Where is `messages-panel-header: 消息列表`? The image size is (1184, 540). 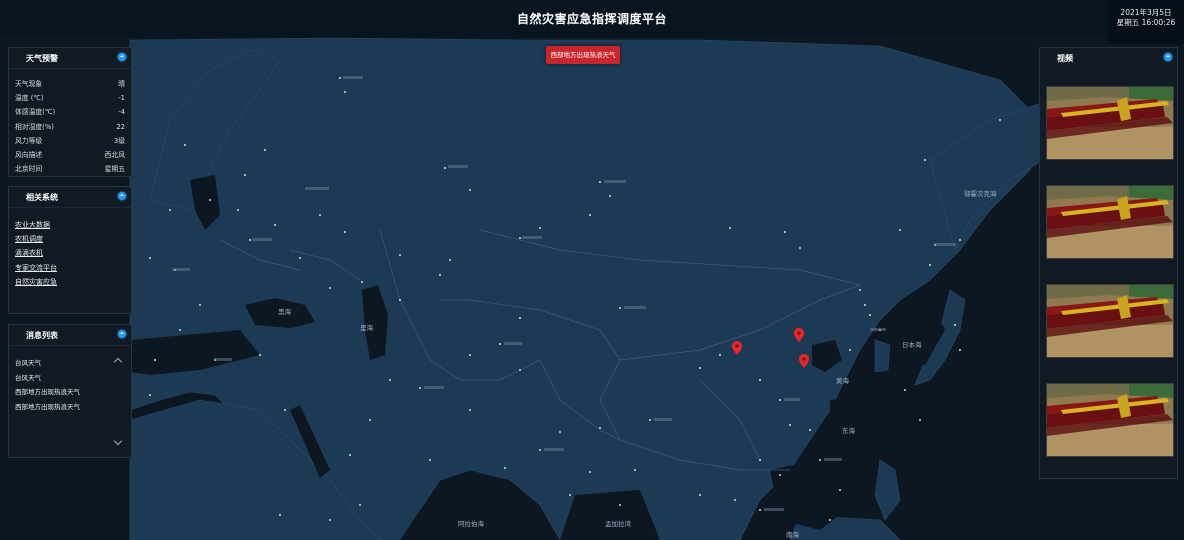 messages-panel-header: 消息列表 is located at coordinates (70, 335).